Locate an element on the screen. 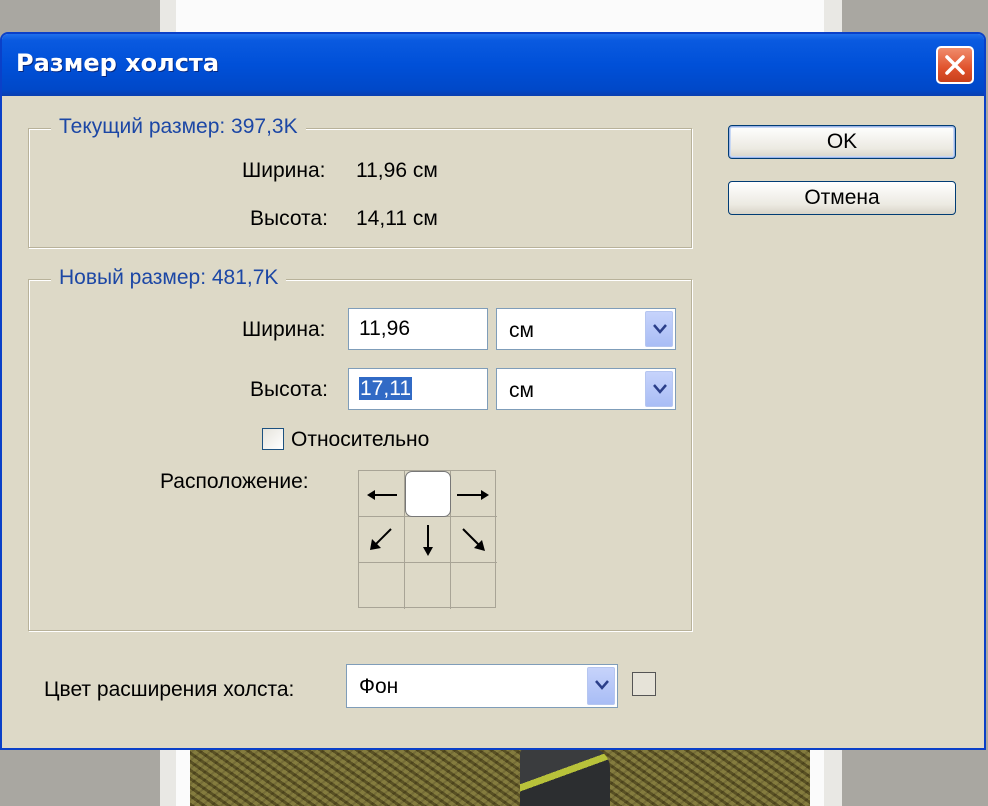  width-input: 11,96 is located at coordinates (418, 329).